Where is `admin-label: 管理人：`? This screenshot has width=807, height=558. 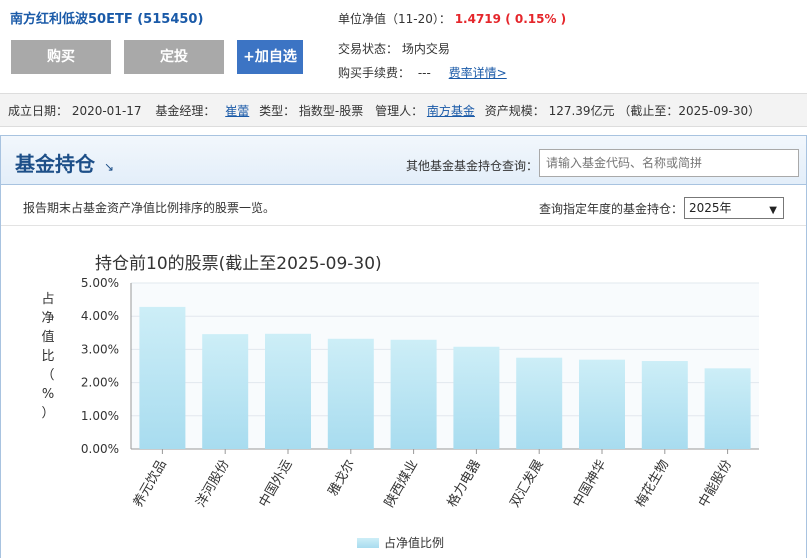 admin-label: 管理人： is located at coordinates (399, 111).